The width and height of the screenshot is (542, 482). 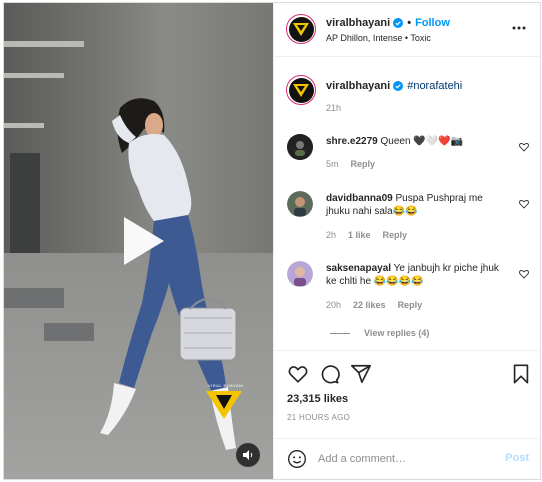 I want to click on like-heart-icon, so click(x=298, y=374).